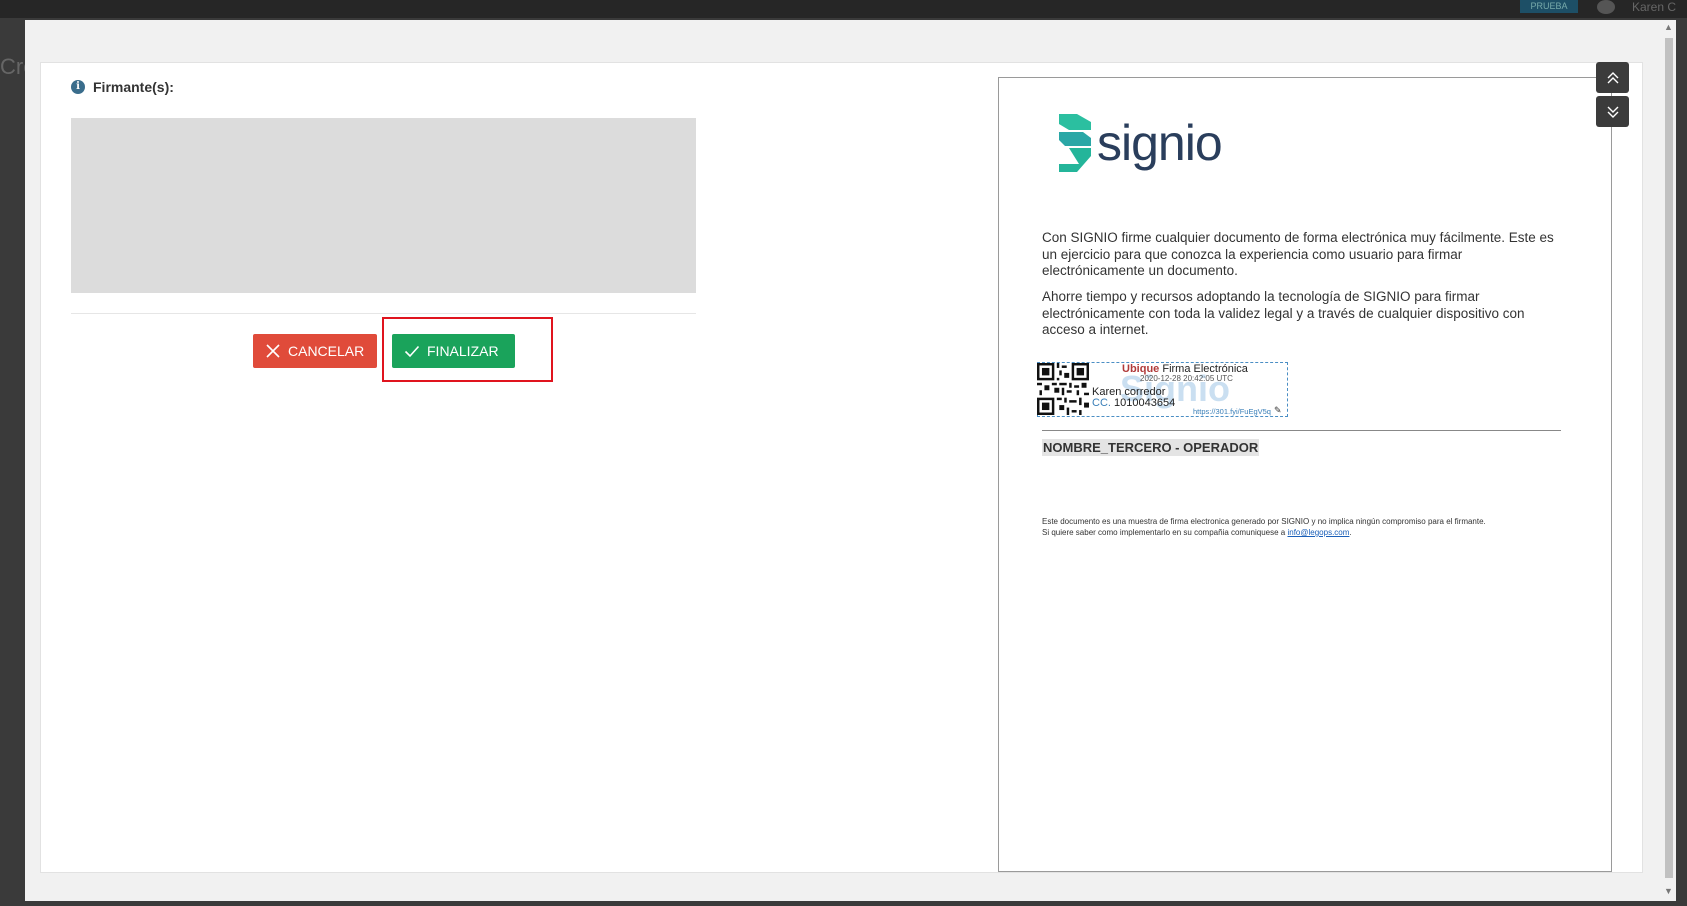 The width and height of the screenshot is (1687, 906). What do you see at coordinates (1301, 430) in the screenshot?
I see `signature-line` at bounding box center [1301, 430].